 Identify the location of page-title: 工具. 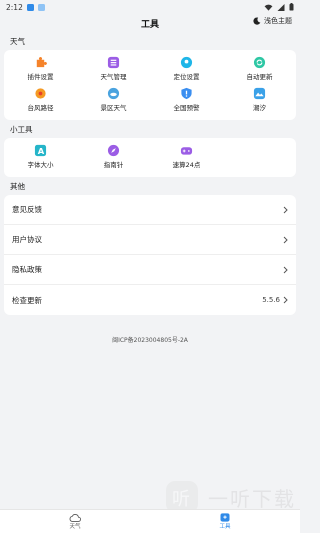
(149, 24).